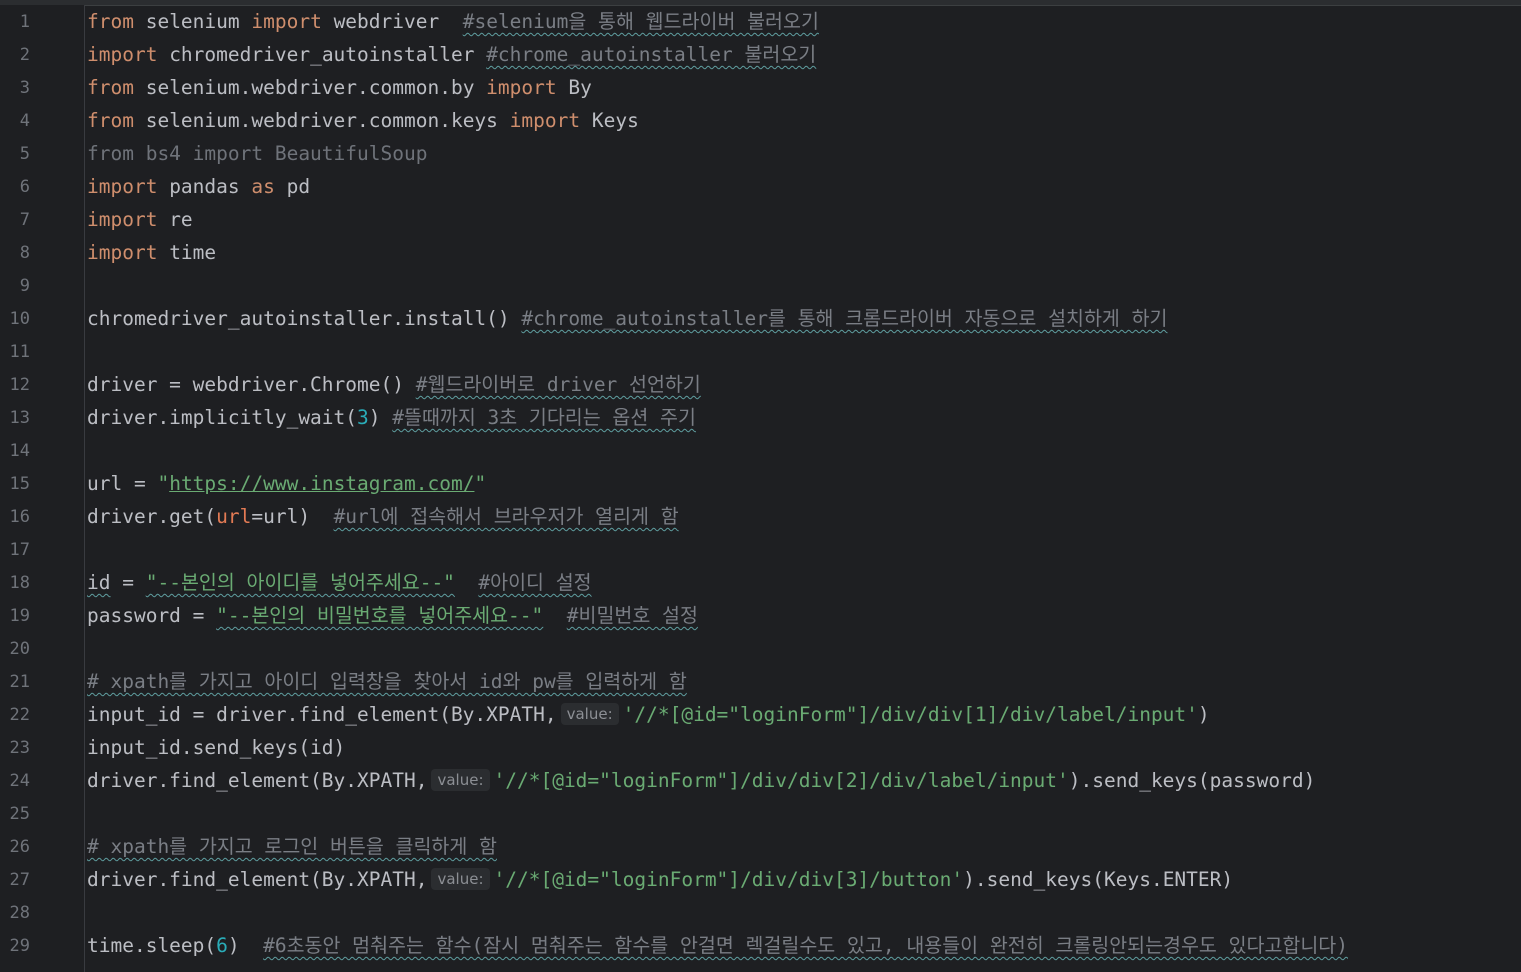 The width and height of the screenshot is (1521, 972). What do you see at coordinates (216, 747) in the screenshot?
I see `code-text: input_id.send_keys(id)` at bounding box center [216, 747].